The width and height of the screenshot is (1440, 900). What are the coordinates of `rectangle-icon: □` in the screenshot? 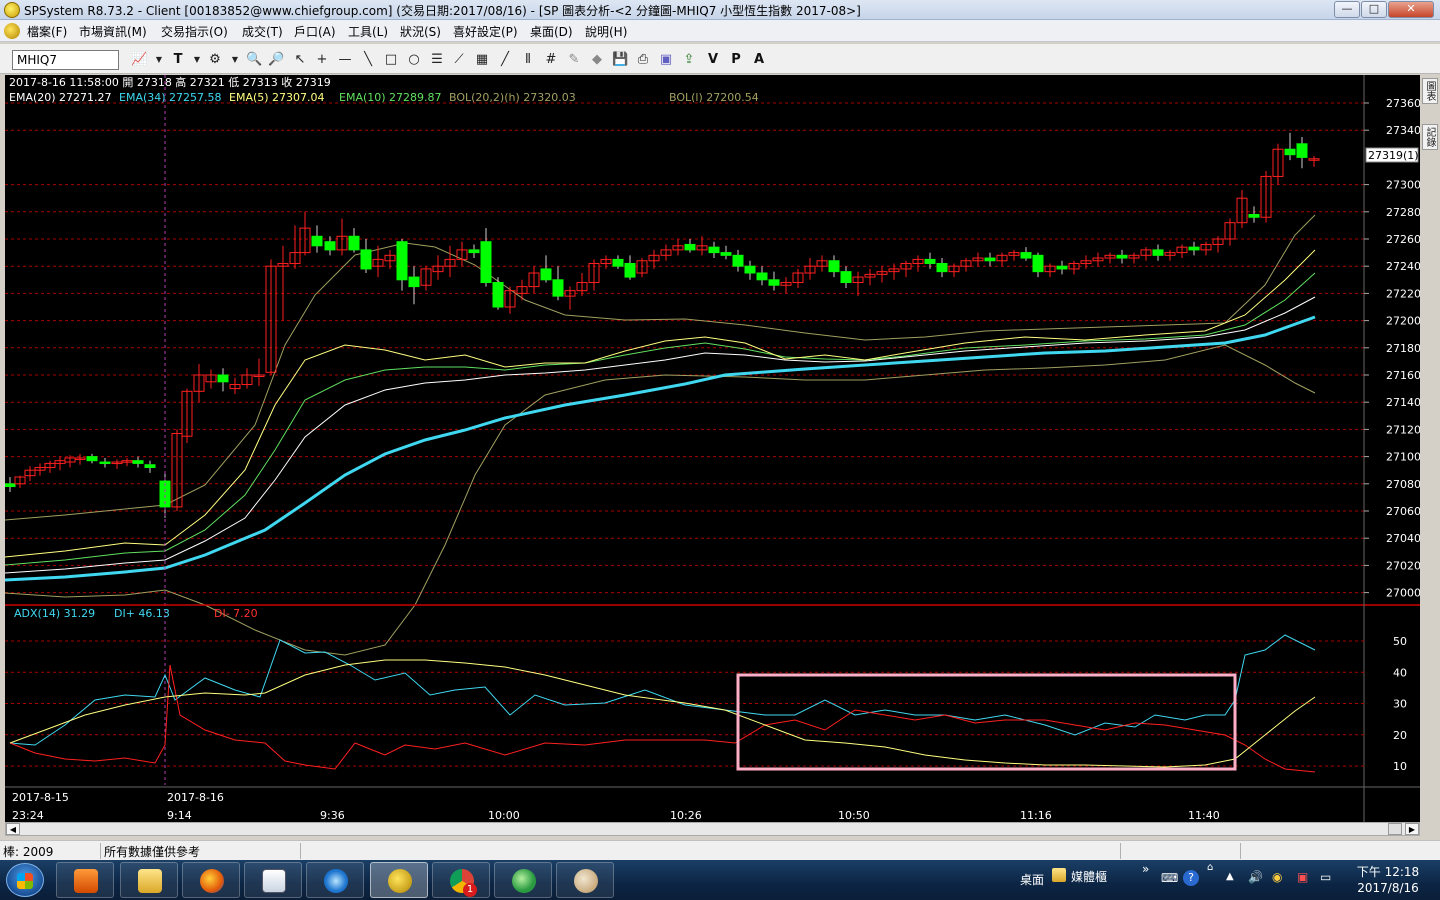 It's located at (391, 60).